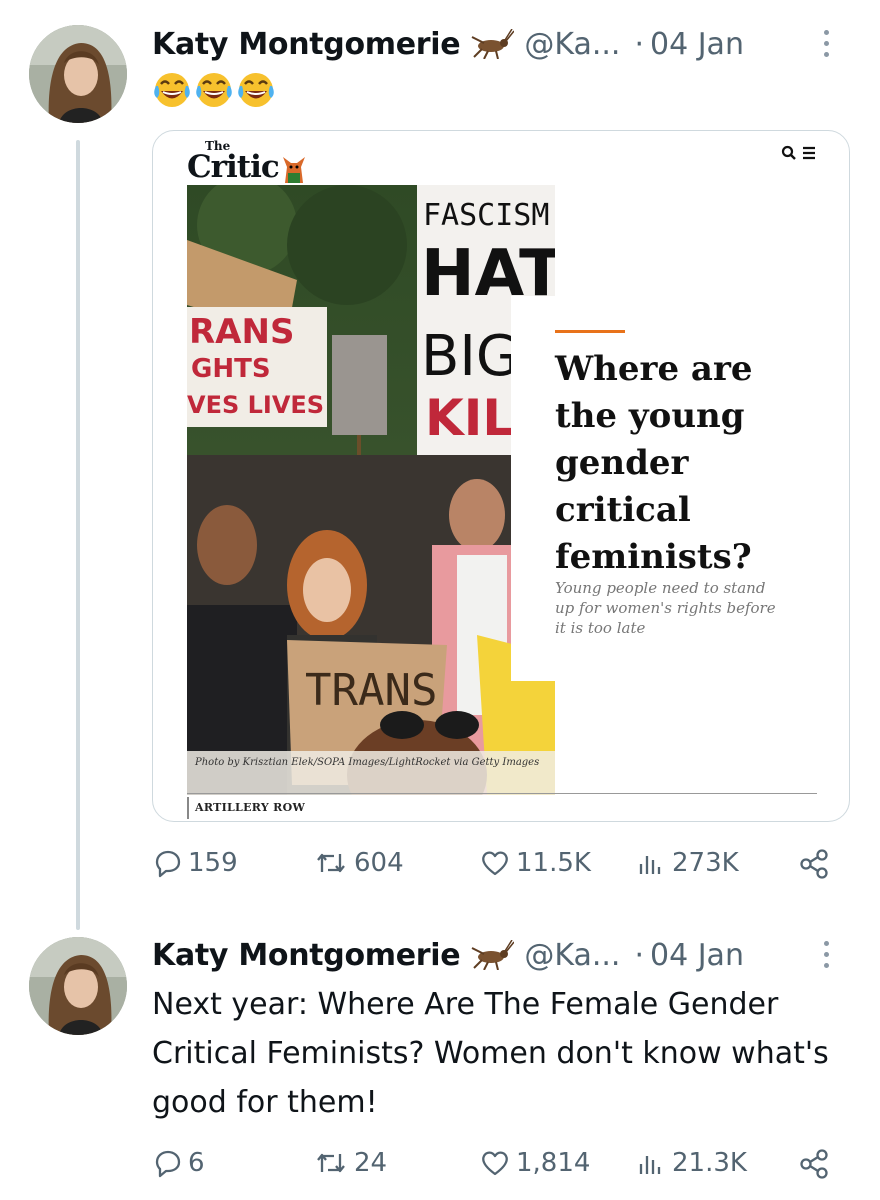 Image resolution: width=880 pixels, height=1200 pixels. What do you see at coordinates (233, 167) in the screenshot?
I see `publication-name: Critic` at bounding box center [233, 167].